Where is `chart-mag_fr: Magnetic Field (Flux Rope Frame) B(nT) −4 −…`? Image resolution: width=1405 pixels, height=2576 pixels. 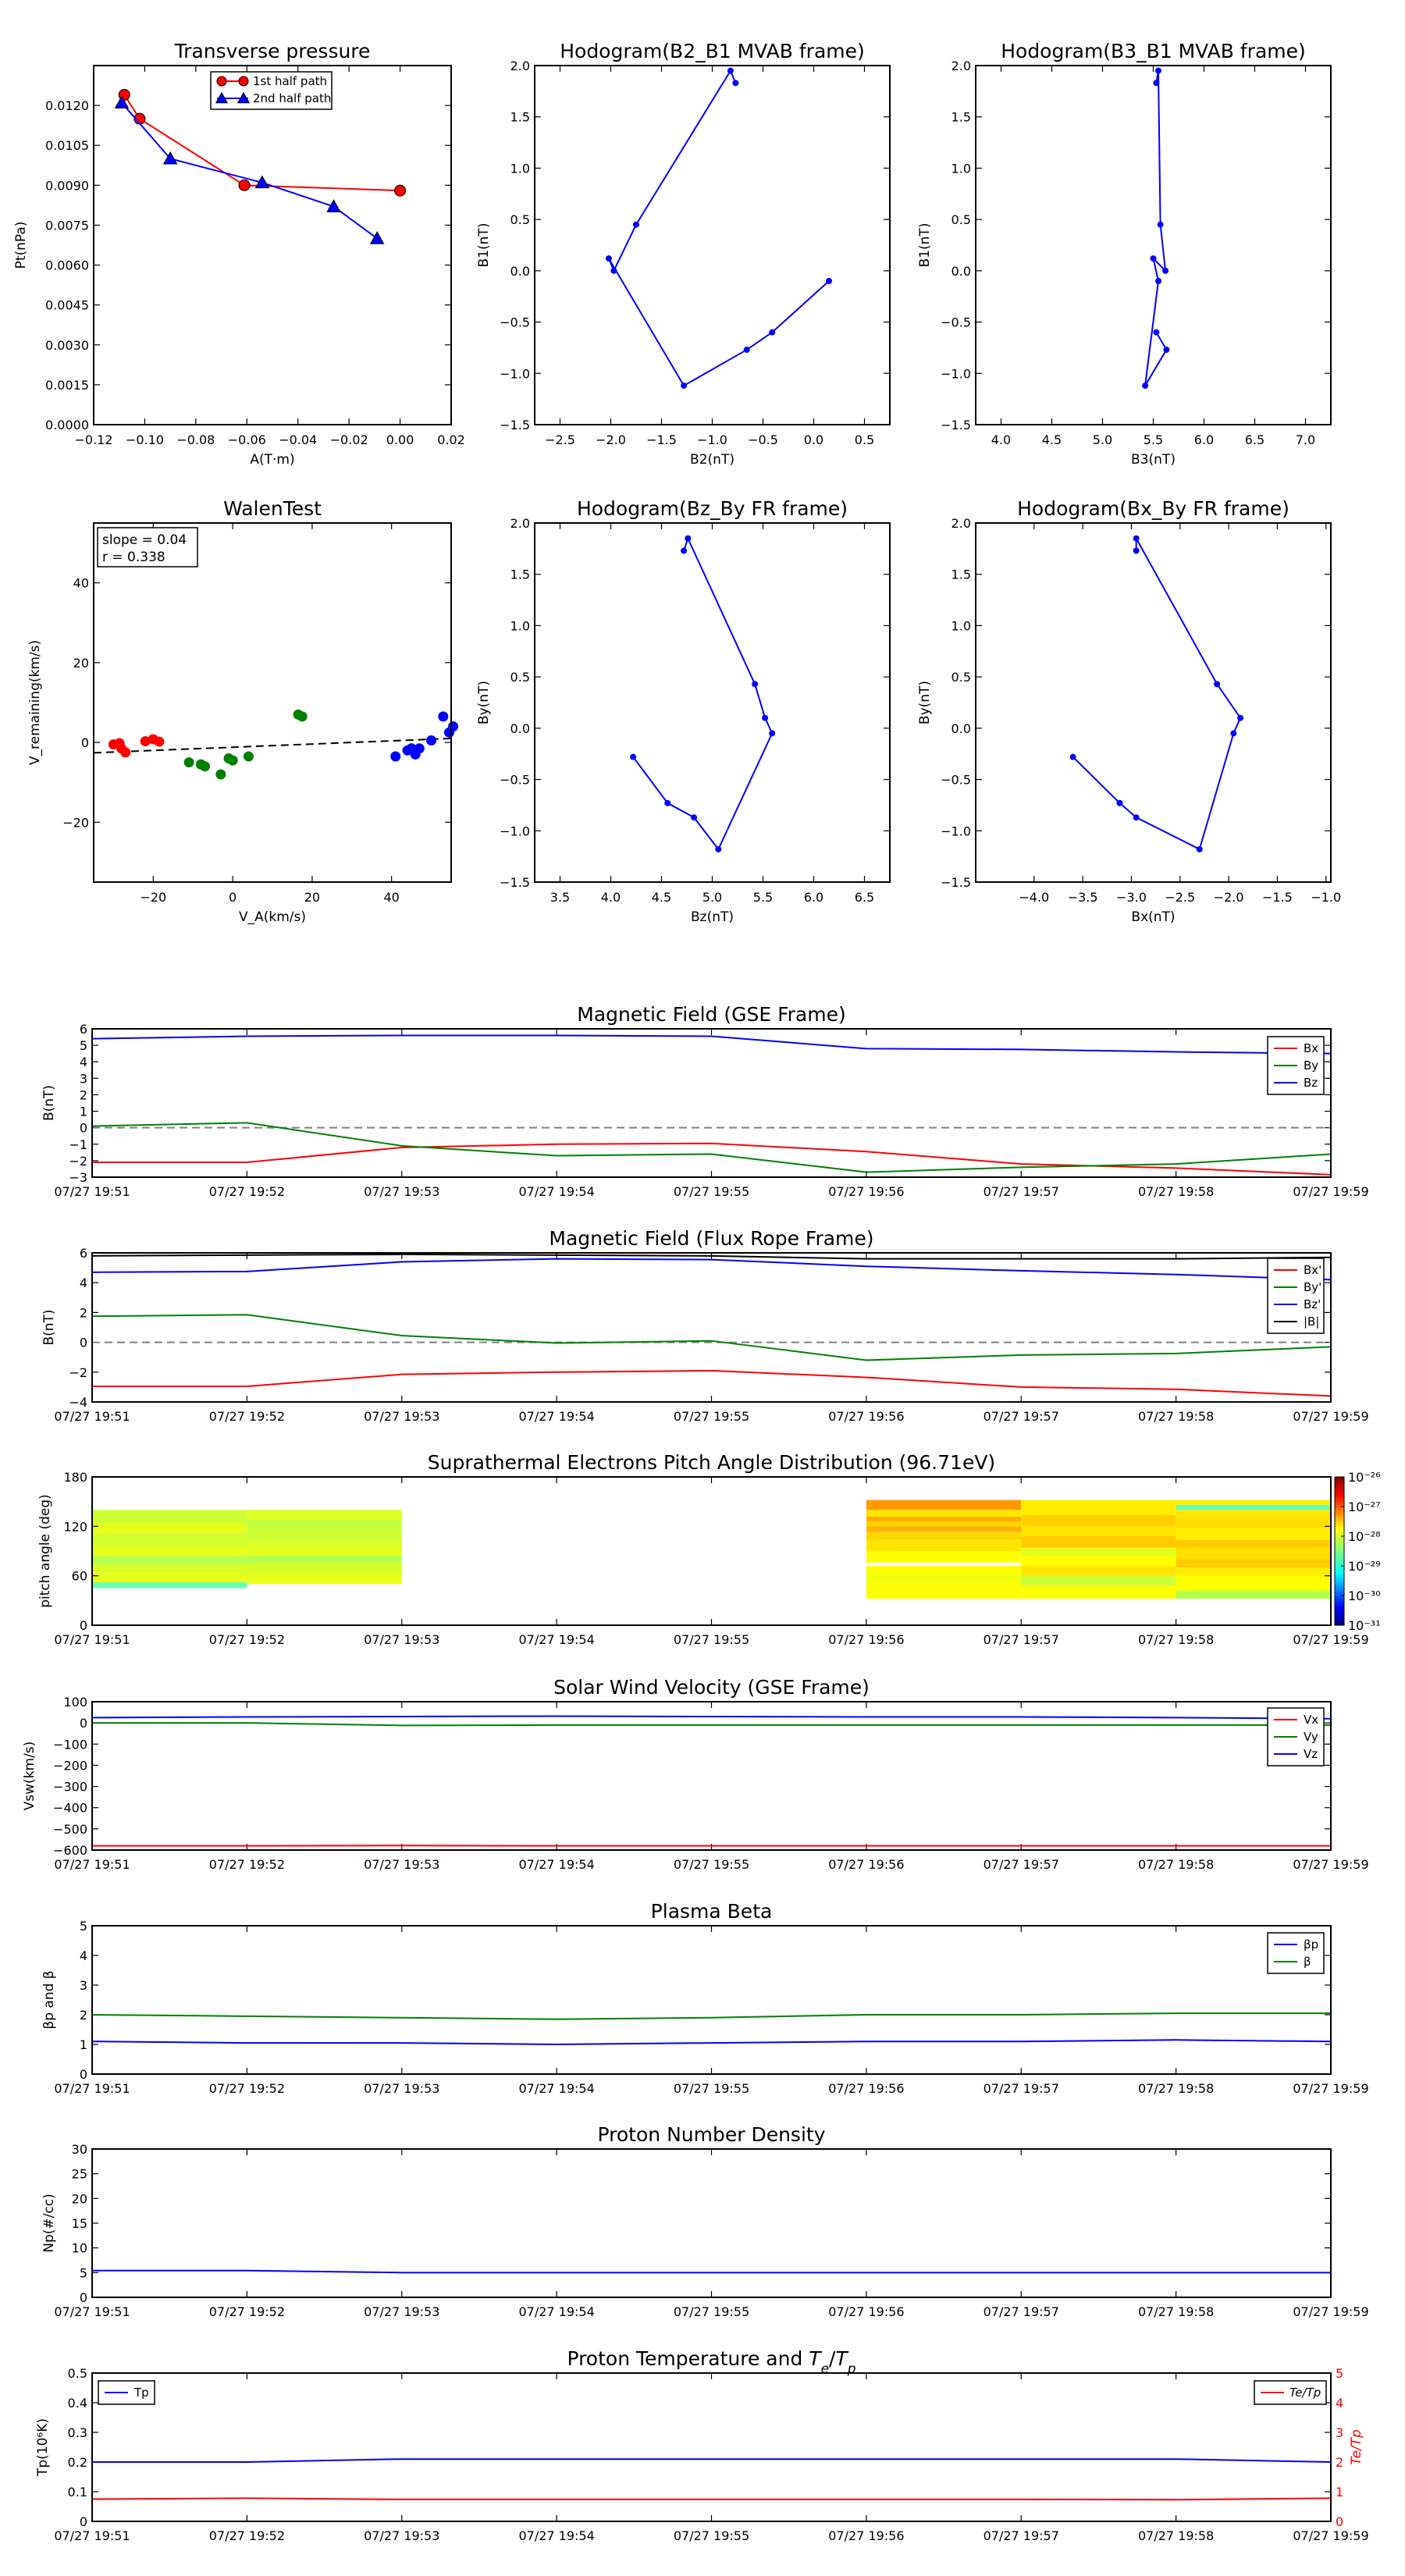
chart-mag_fr: Magnetic Field (Flux Rope Frame) B(nT) −4 −… is located at coordinates (705, 1325).